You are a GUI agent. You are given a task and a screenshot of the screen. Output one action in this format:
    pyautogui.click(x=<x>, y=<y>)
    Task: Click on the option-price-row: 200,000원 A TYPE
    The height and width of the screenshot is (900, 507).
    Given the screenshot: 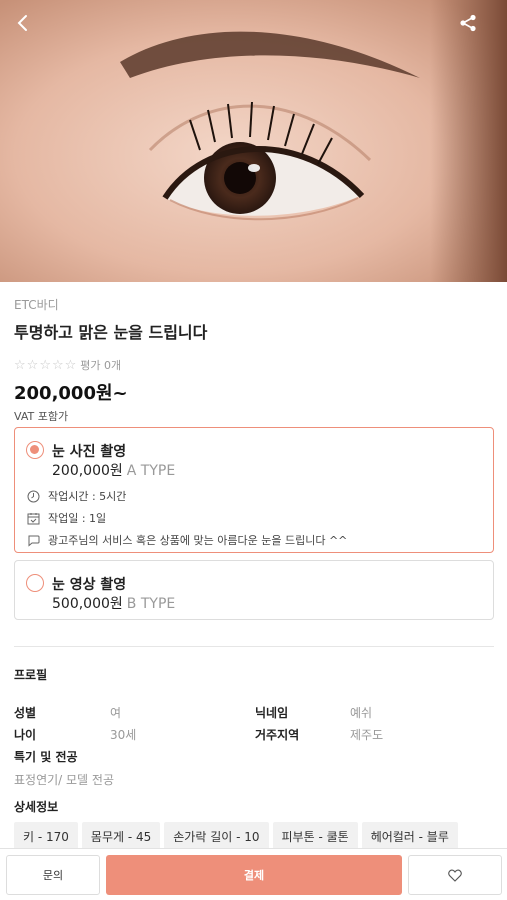 What is the action you would take?
    pyautogui.click(x=113, y=470)
    